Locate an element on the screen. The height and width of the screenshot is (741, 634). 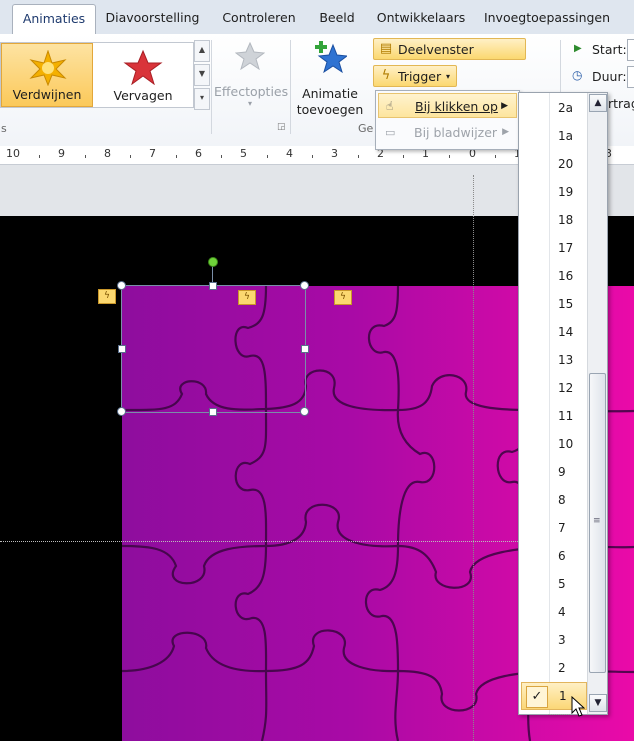
gallery-scroll-up-button: ▲ is located at coordinates (202, 51).